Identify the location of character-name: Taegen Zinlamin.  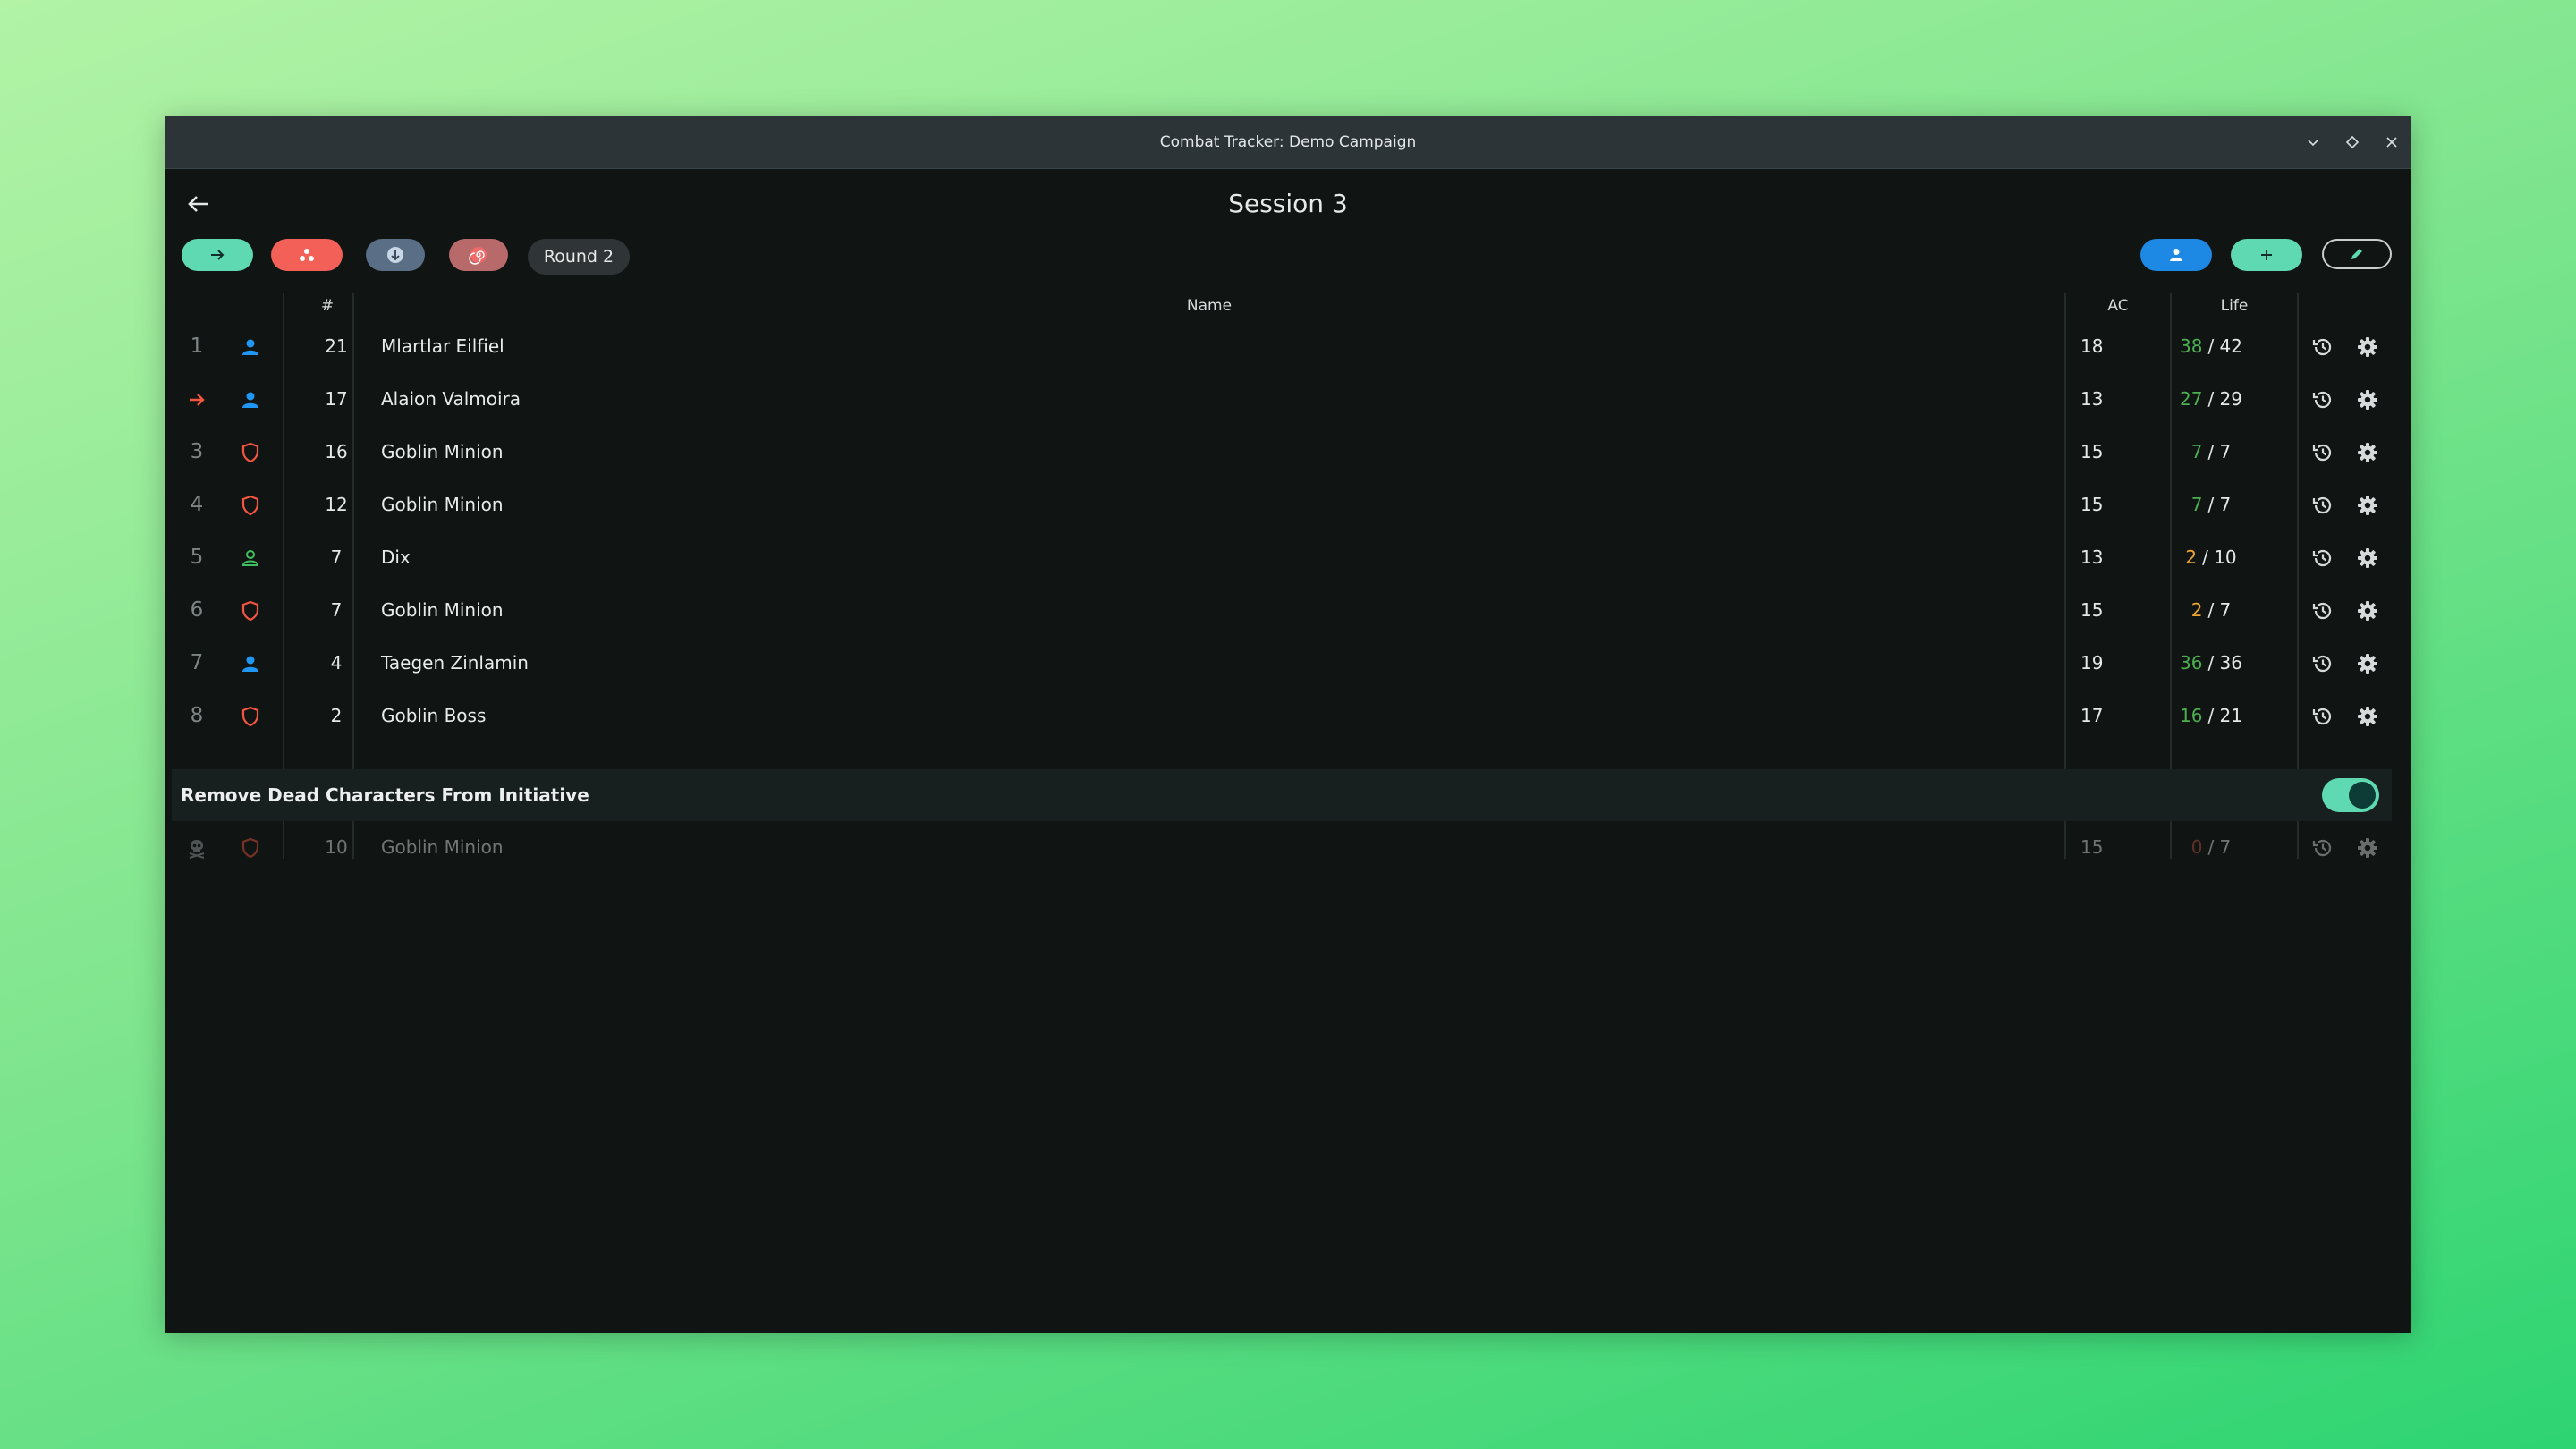
(455, 663).